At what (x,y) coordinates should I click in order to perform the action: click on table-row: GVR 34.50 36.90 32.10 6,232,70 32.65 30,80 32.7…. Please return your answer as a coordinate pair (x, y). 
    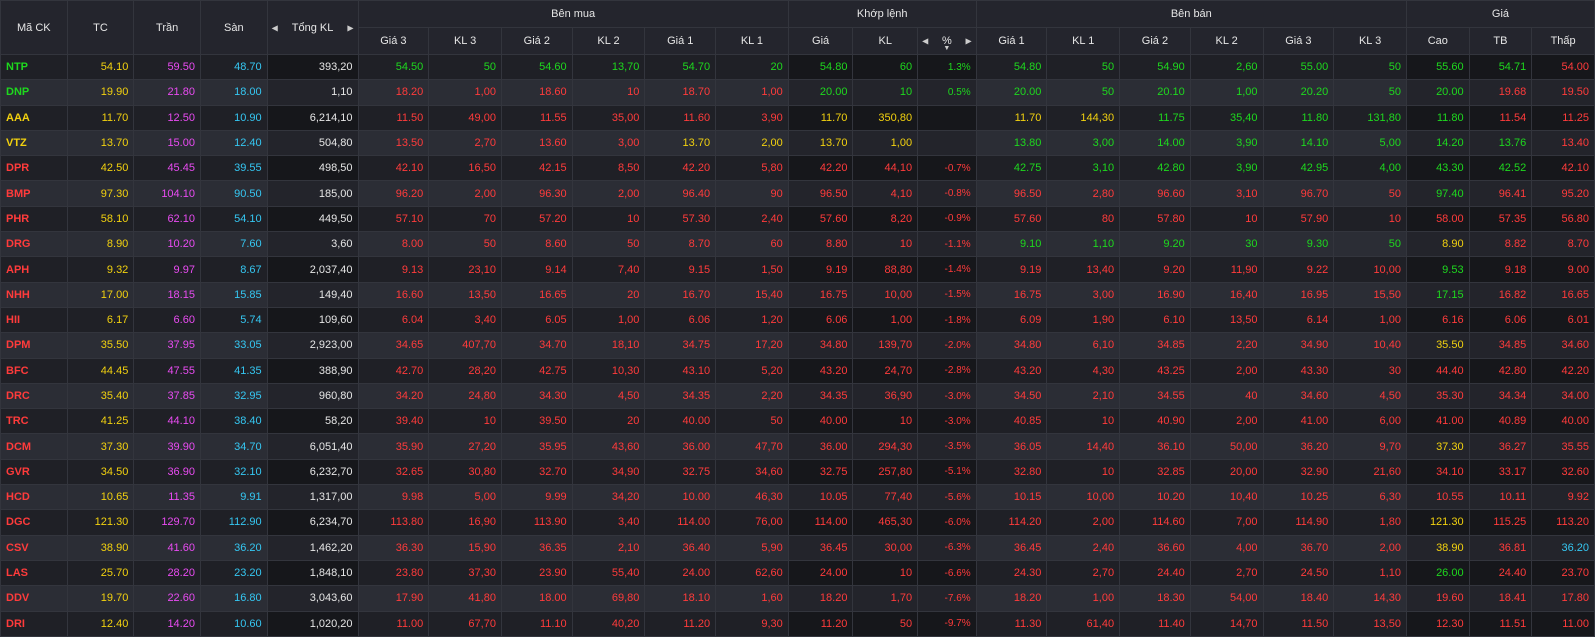
    Looking at the image, I should click on (797, 472).